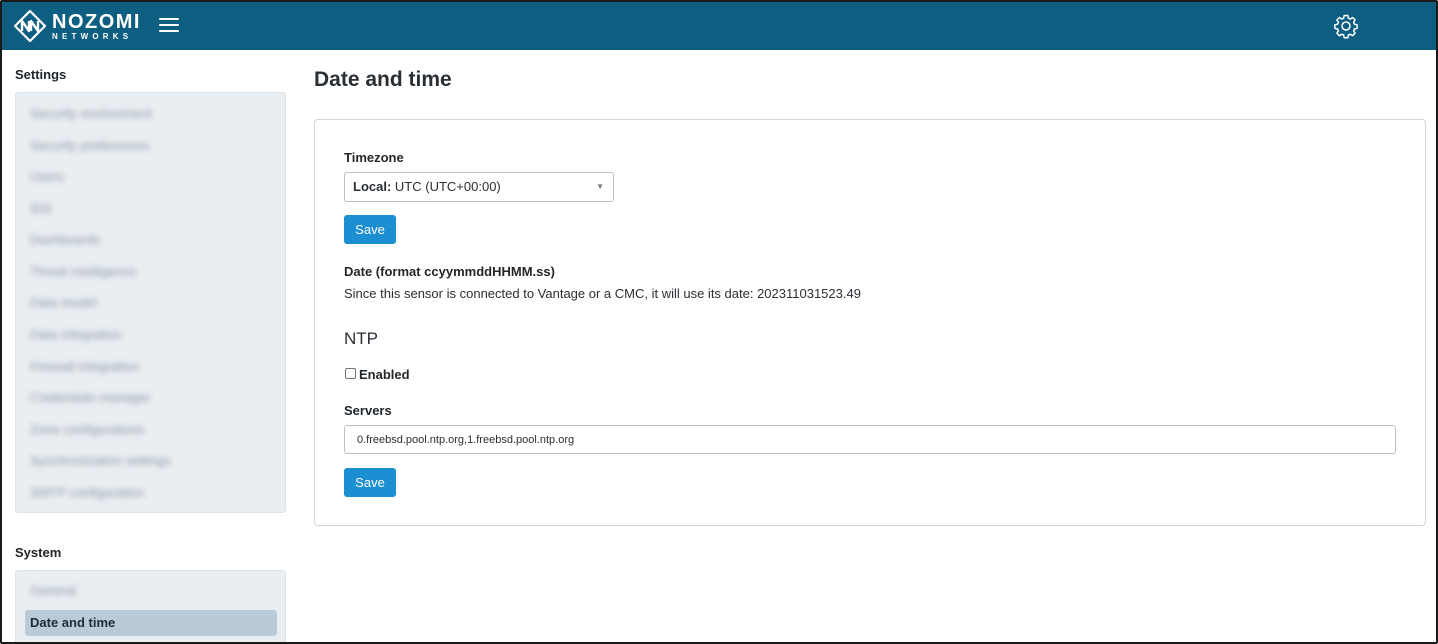 The width and height of the screenshot is (1438, 644). What do you see at coordinates (30, 26) in the screenshot?
I see `nozomi-logo-icon` at bounding box center [30, 26].